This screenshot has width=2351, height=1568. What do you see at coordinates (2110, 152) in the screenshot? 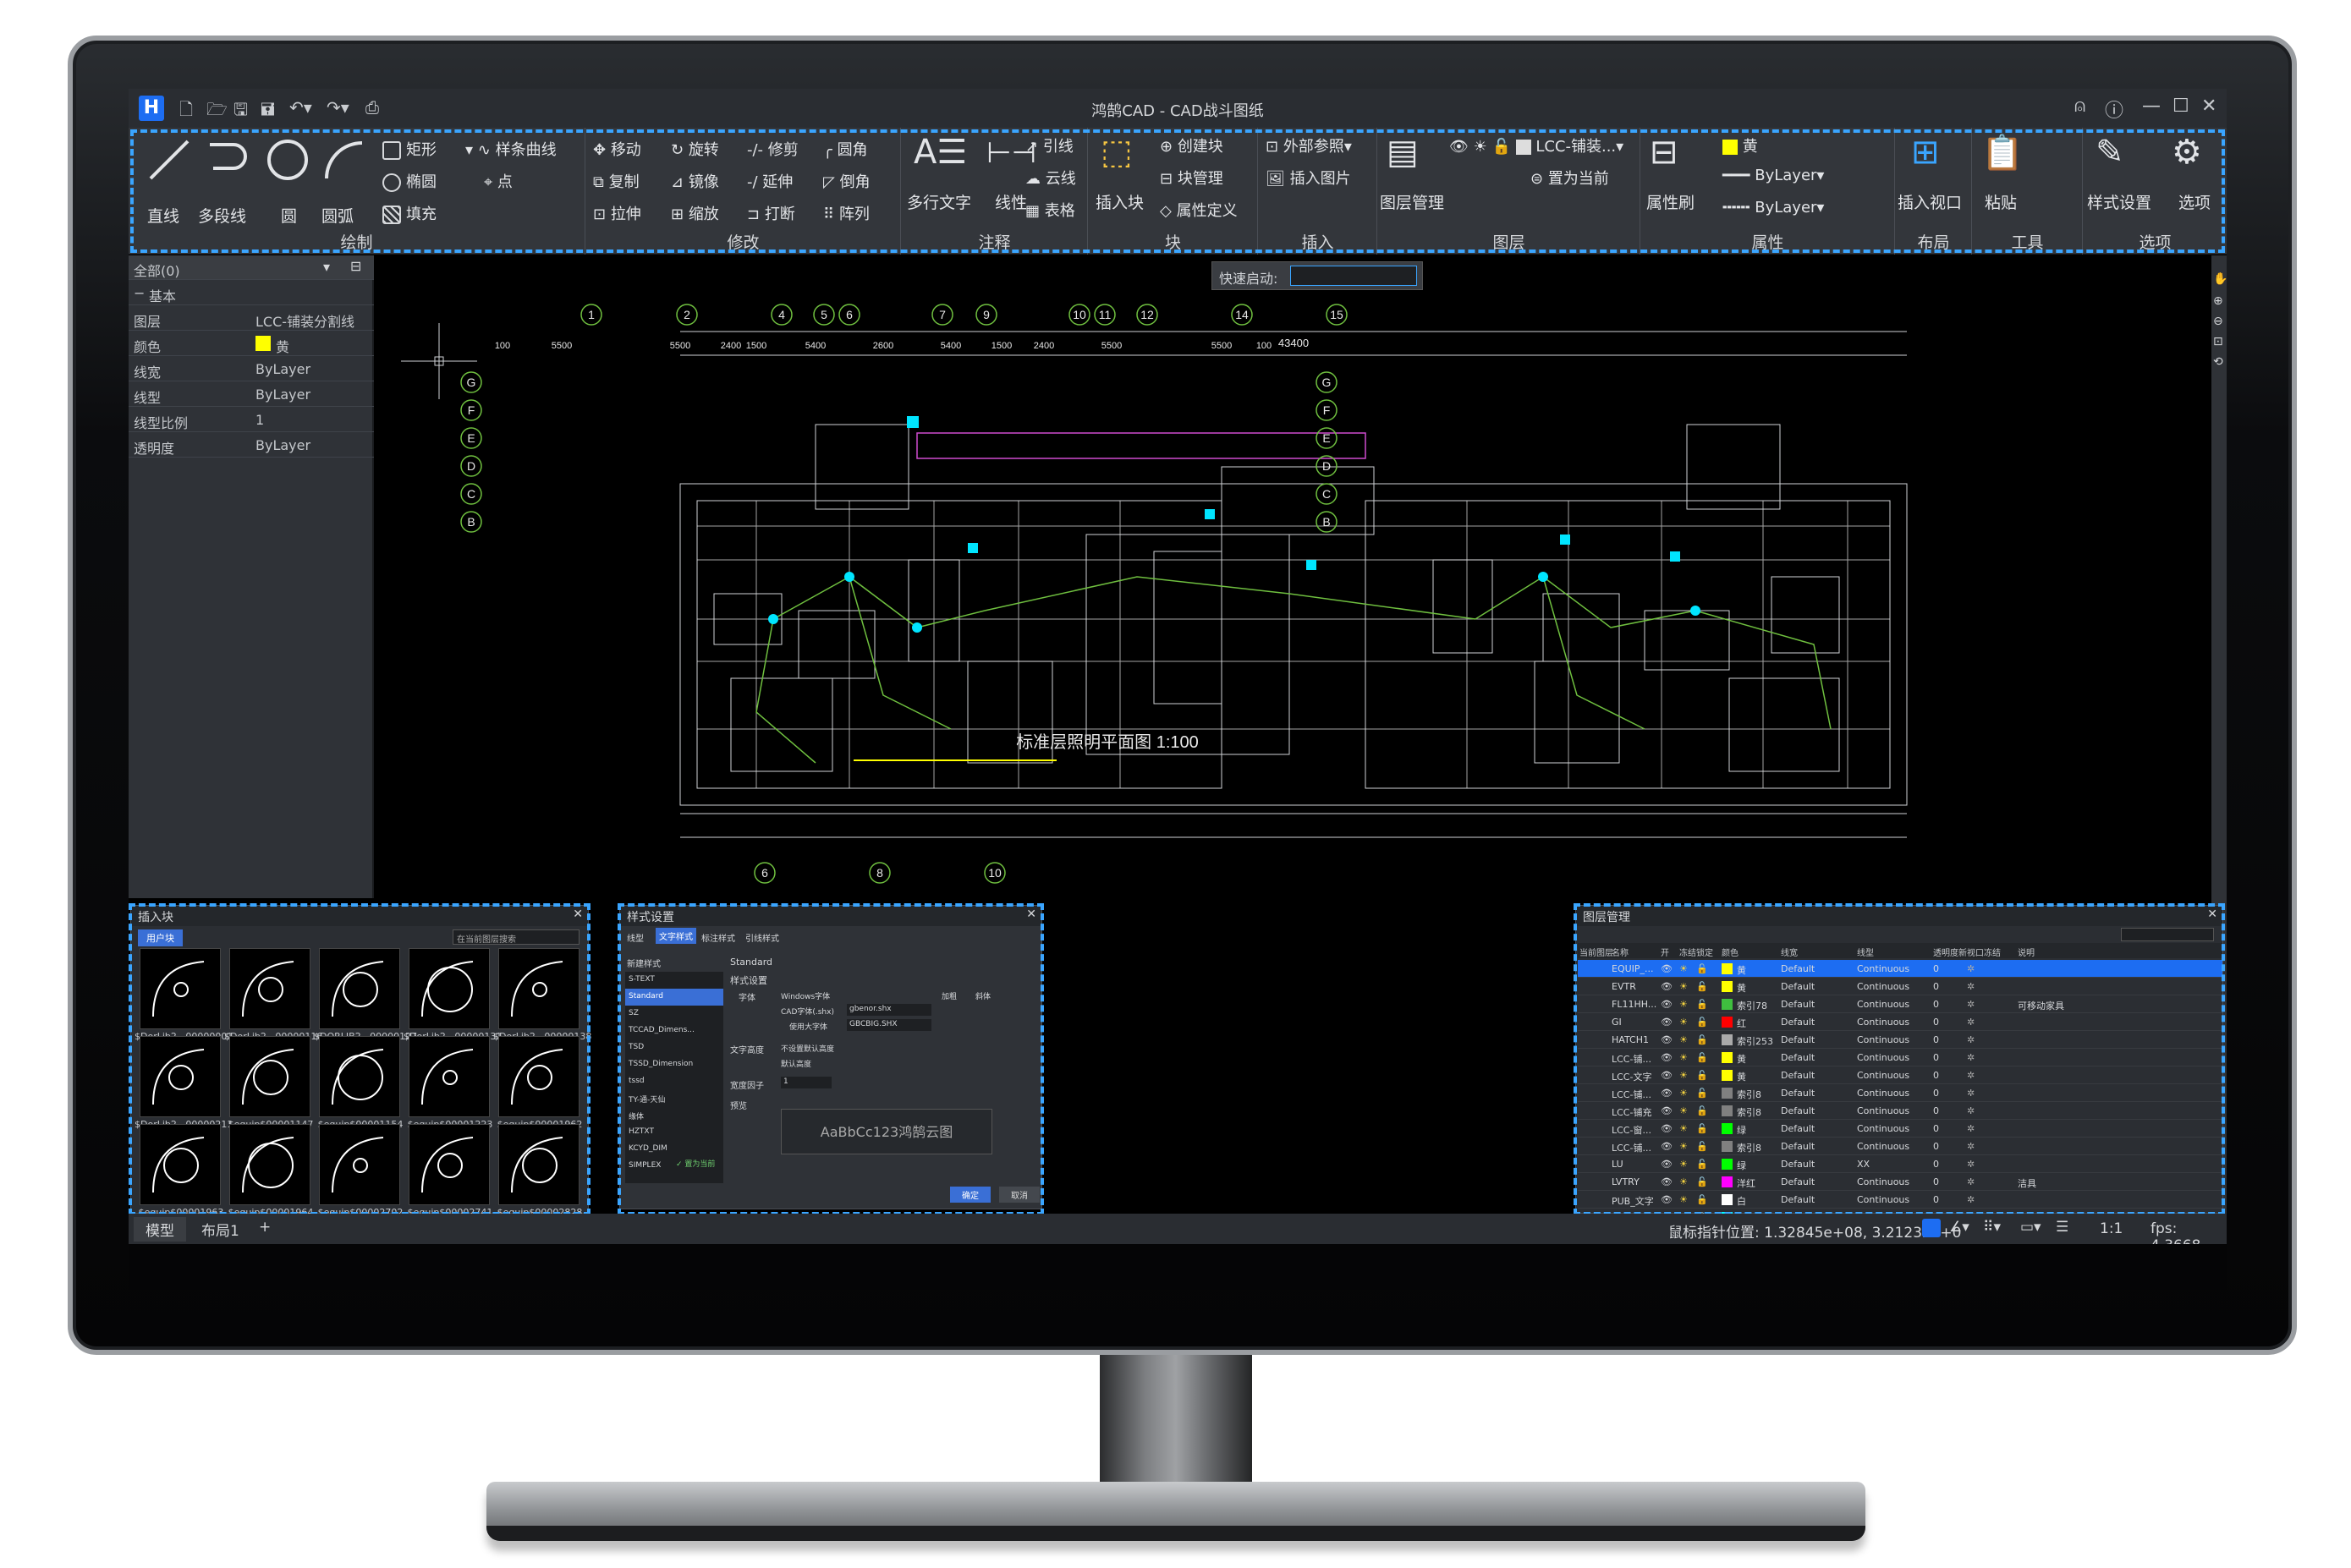
I see `style-settings-icon: ✎` at bounding box center [2110, 152].